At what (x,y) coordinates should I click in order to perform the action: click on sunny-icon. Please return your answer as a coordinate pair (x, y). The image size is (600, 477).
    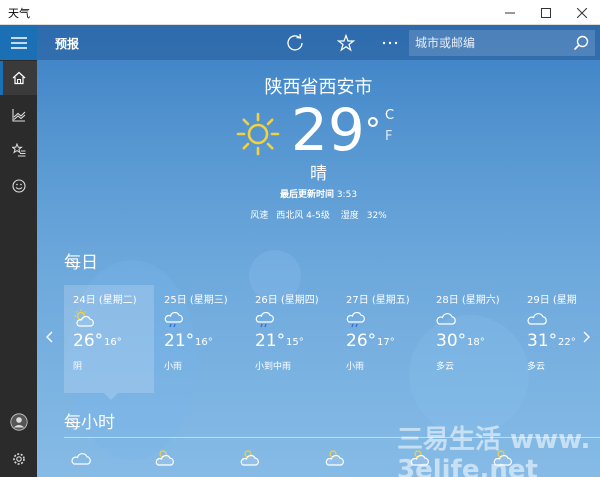
    Looking at the image, I should click on (258, 134).